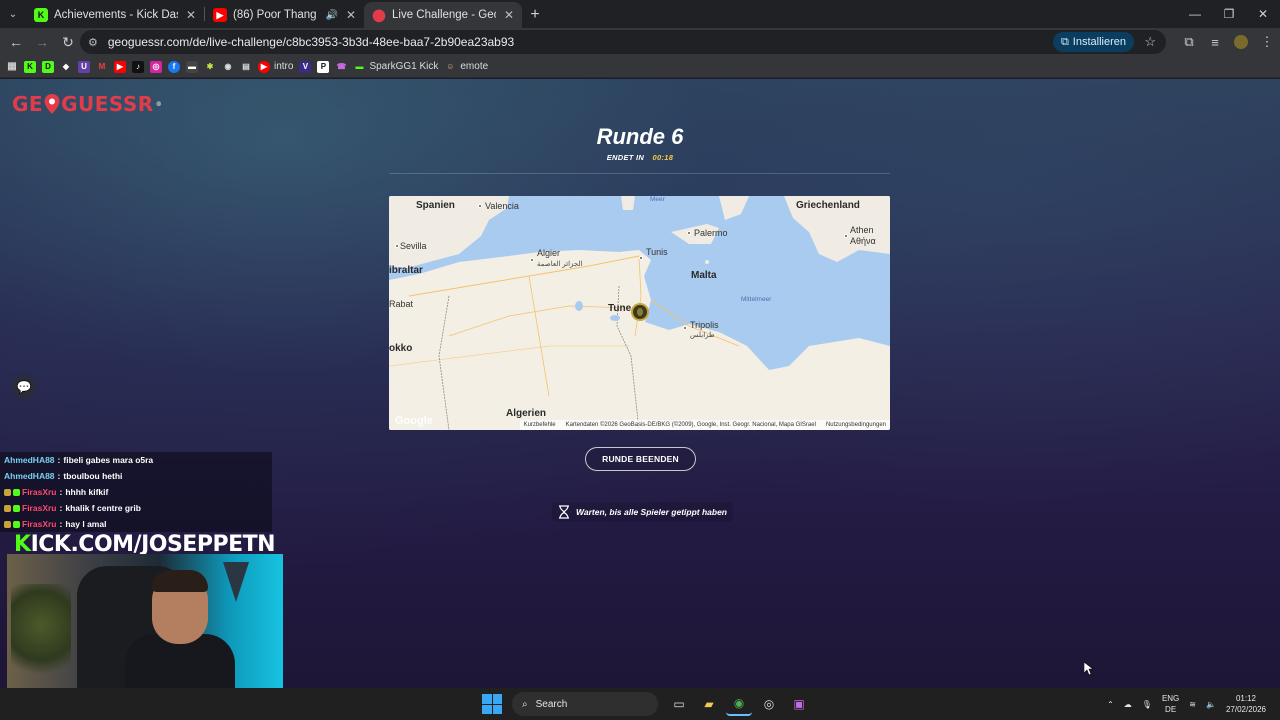 The height and width of the screenshot is (720, 1280). Describe the element at coordinates (642, 512) in the screenshot. I see `waiting-status: Warten, bis alle Spieler getippt haben` at that location.